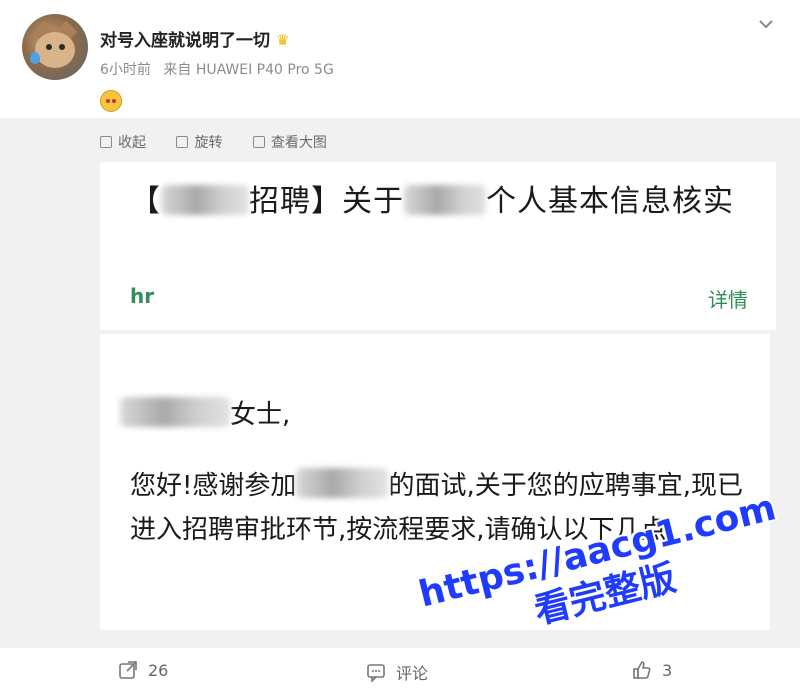 The width and height of the screenshot is (800, 695). Describe the element at coordinates (213, 486) in the screenshot. I see `body-part1: 您好!感谢参加` at that location.